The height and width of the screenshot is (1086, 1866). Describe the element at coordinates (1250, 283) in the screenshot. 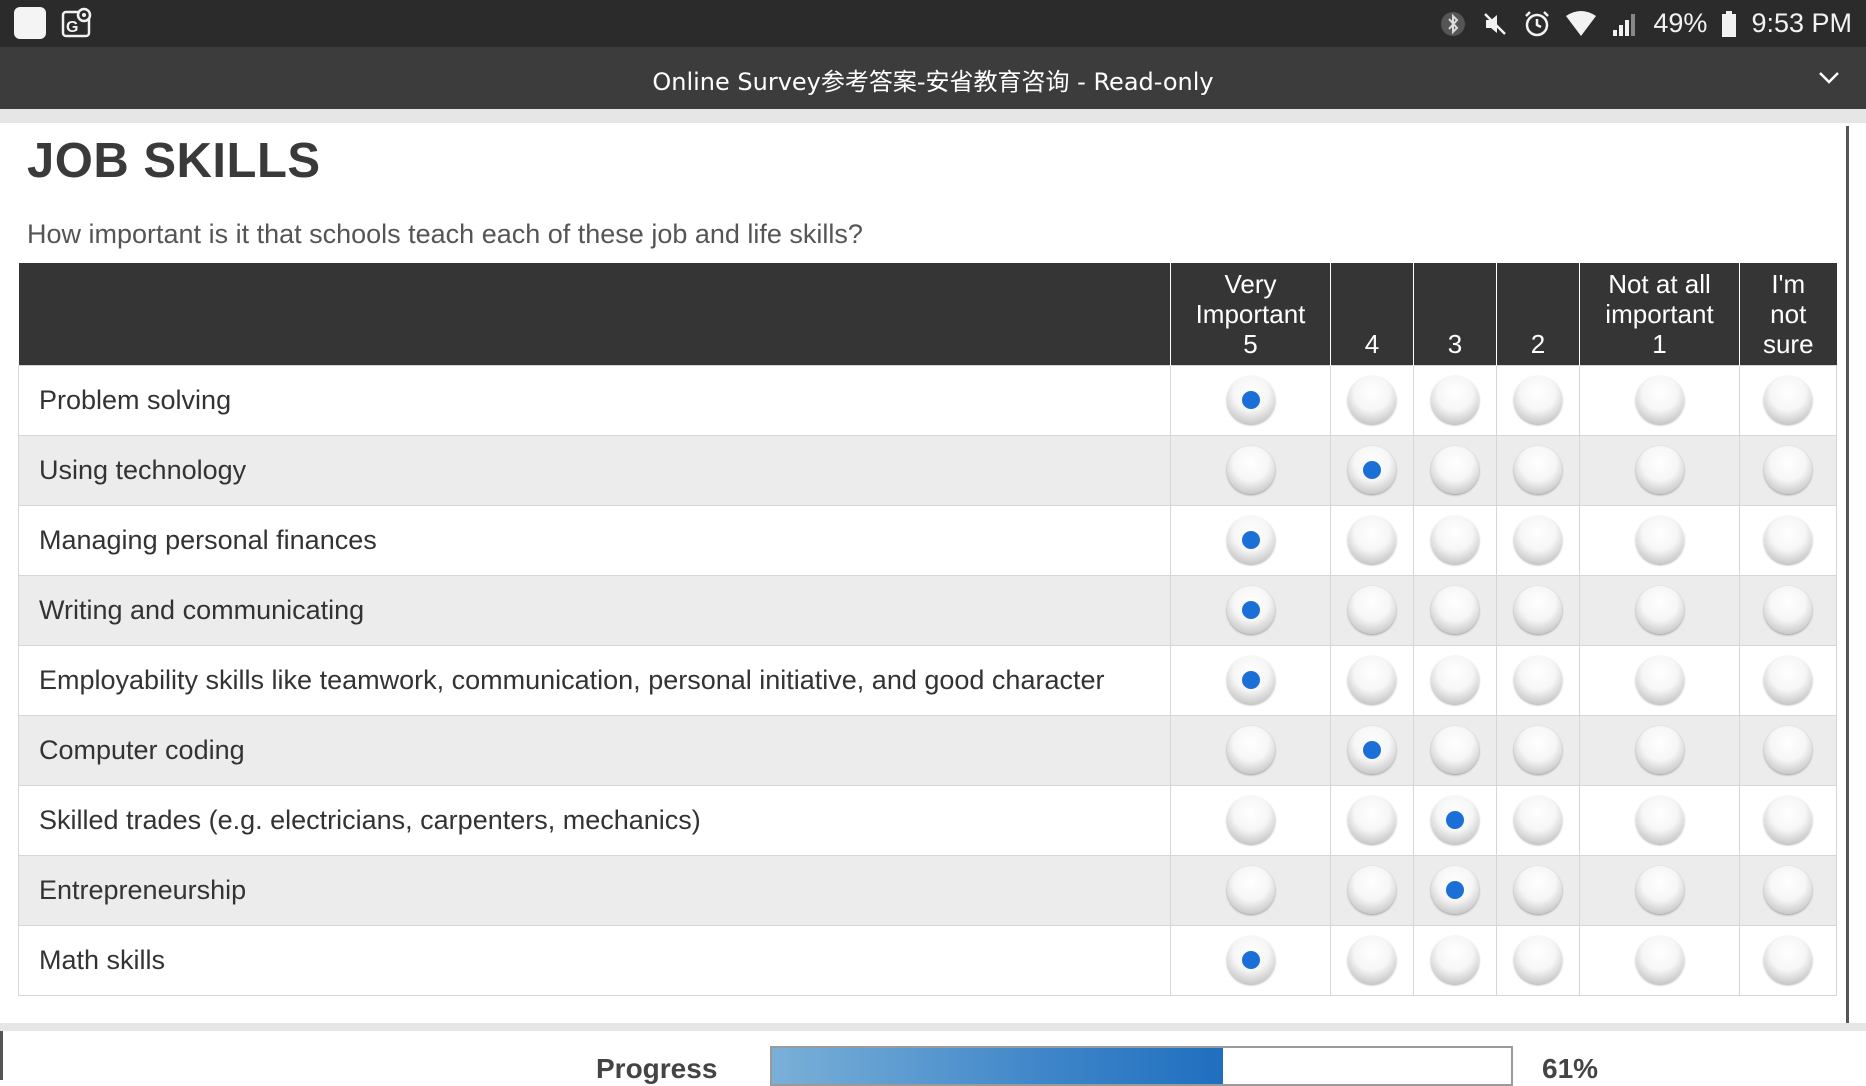

I see `header-line: Very` at that location.